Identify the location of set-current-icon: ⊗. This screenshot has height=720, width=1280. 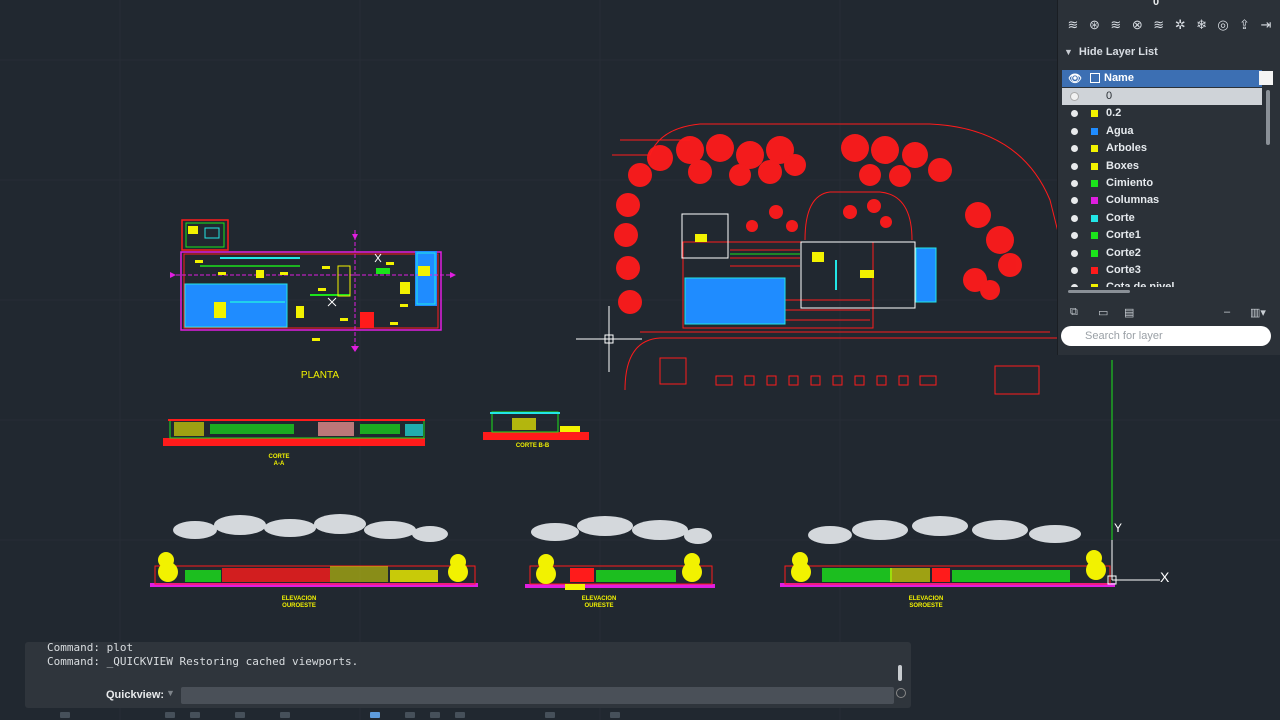
(1137, 25).